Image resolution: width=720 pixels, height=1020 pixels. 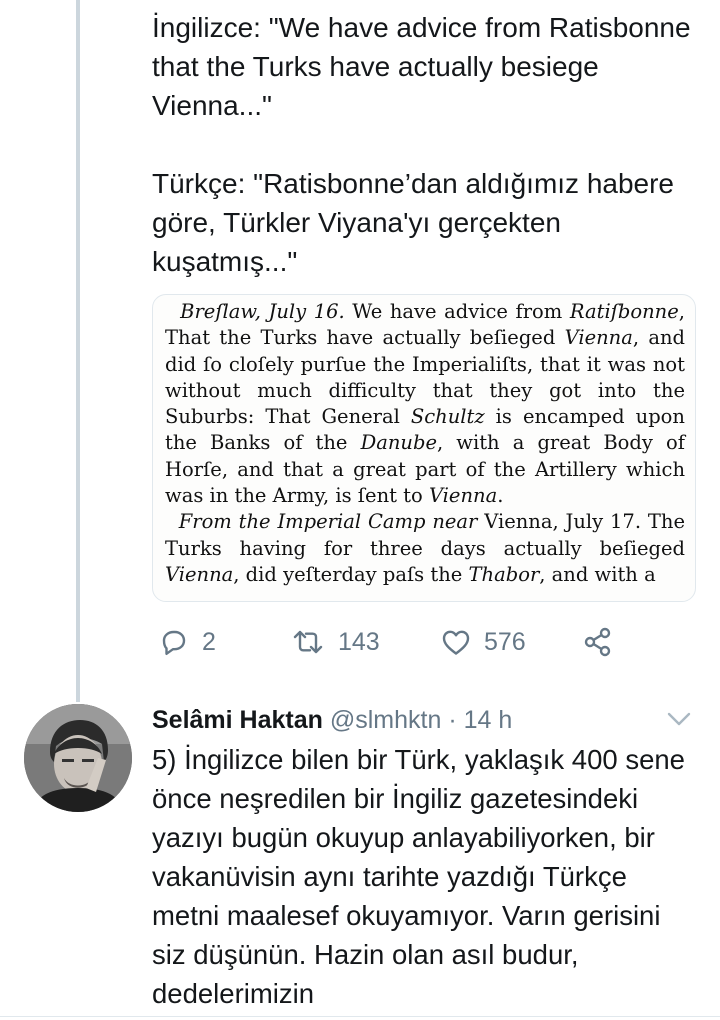 I want to click on share-button, so click(x=604, y=642).